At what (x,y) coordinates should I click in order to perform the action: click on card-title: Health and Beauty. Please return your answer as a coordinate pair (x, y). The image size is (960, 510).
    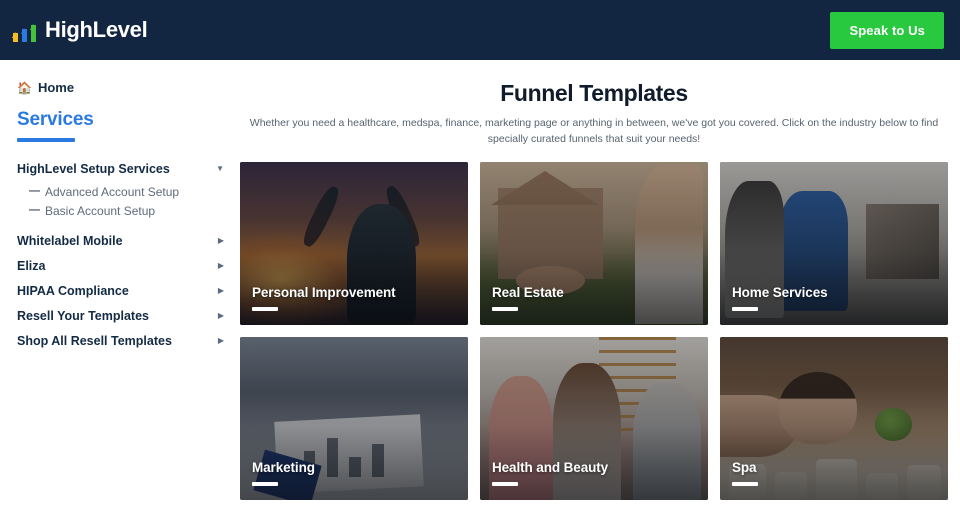
    Looking at the image, I should click on (550, 467).